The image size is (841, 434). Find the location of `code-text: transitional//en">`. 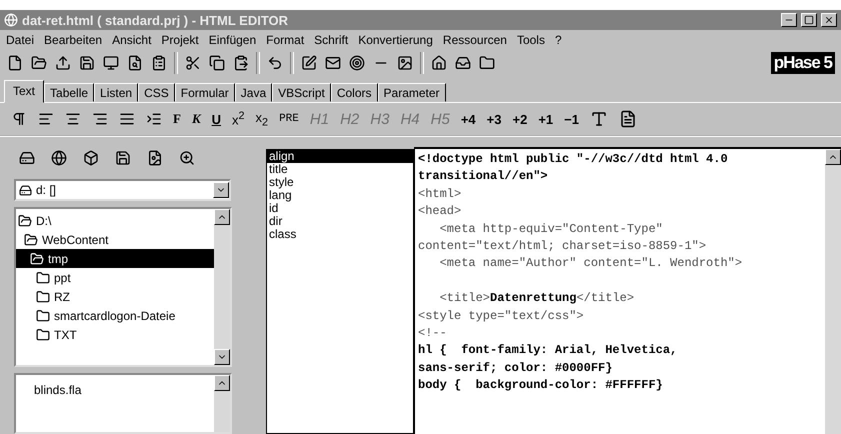

code-text: transitional//en"> is located at coordinates (483, 176).